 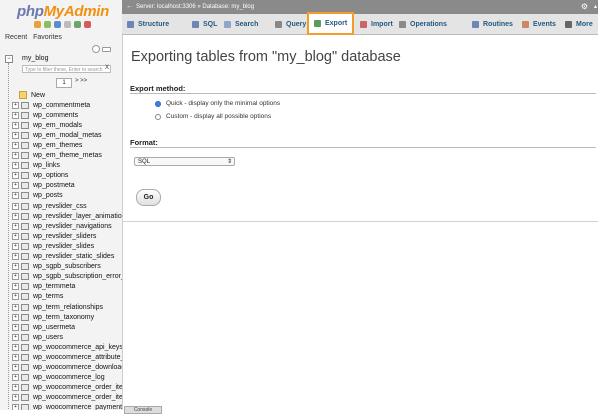 What do you see at coordinates (50, 175) in the screenshot?
I see `table-label: wp_options` at bounding box center [50, 175].